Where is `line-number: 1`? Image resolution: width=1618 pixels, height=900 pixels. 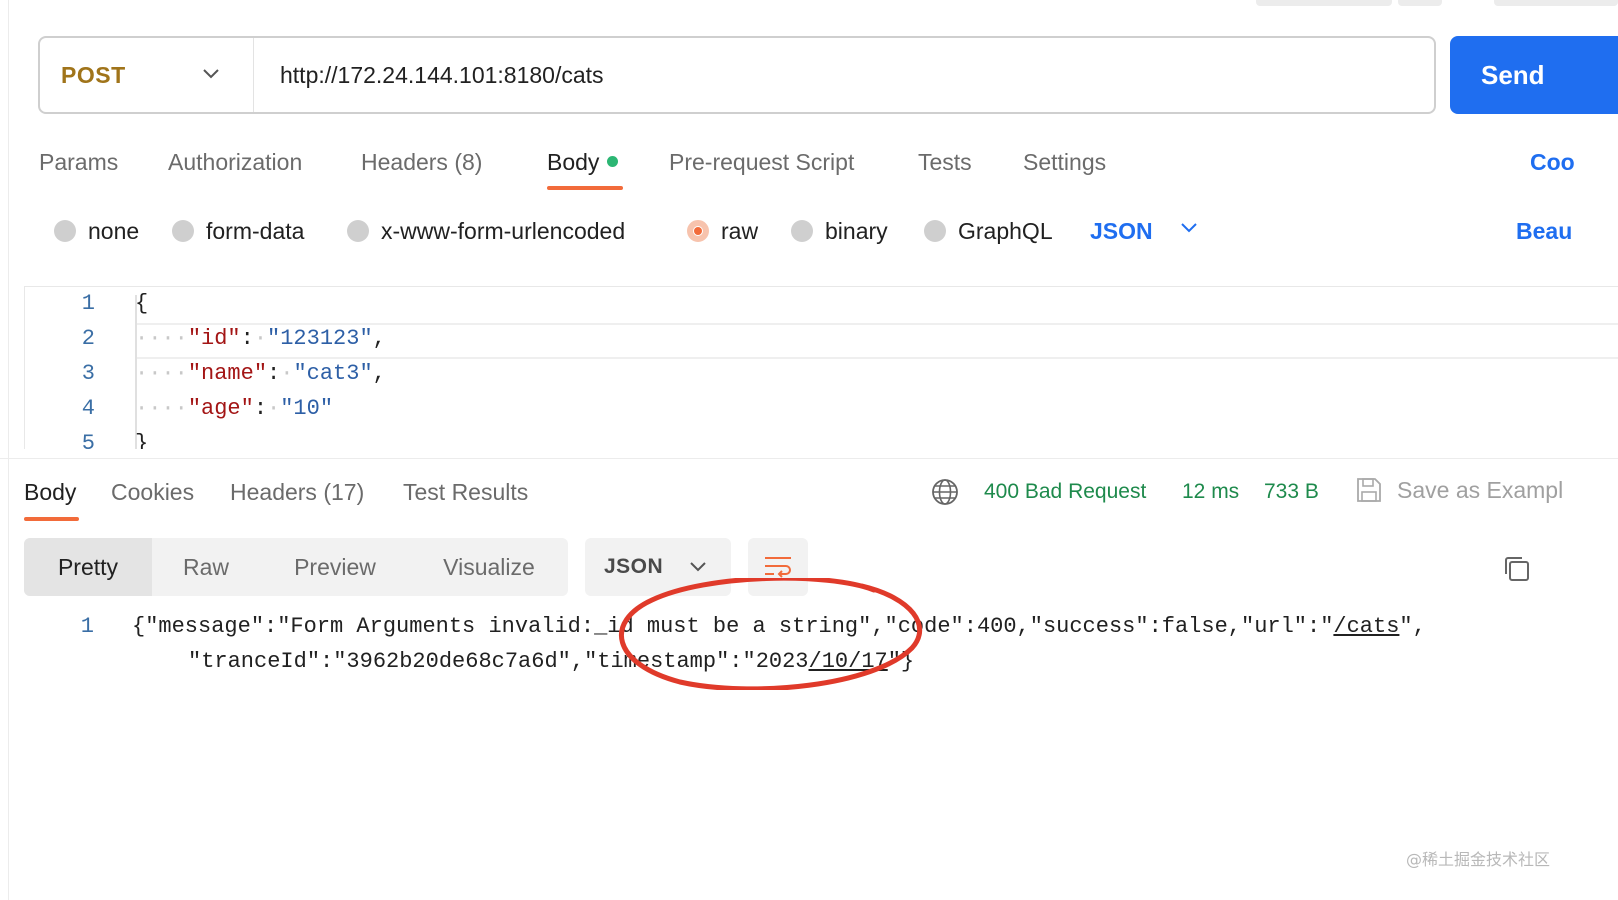
line-number: 1 is located at coordinates (88, 303).